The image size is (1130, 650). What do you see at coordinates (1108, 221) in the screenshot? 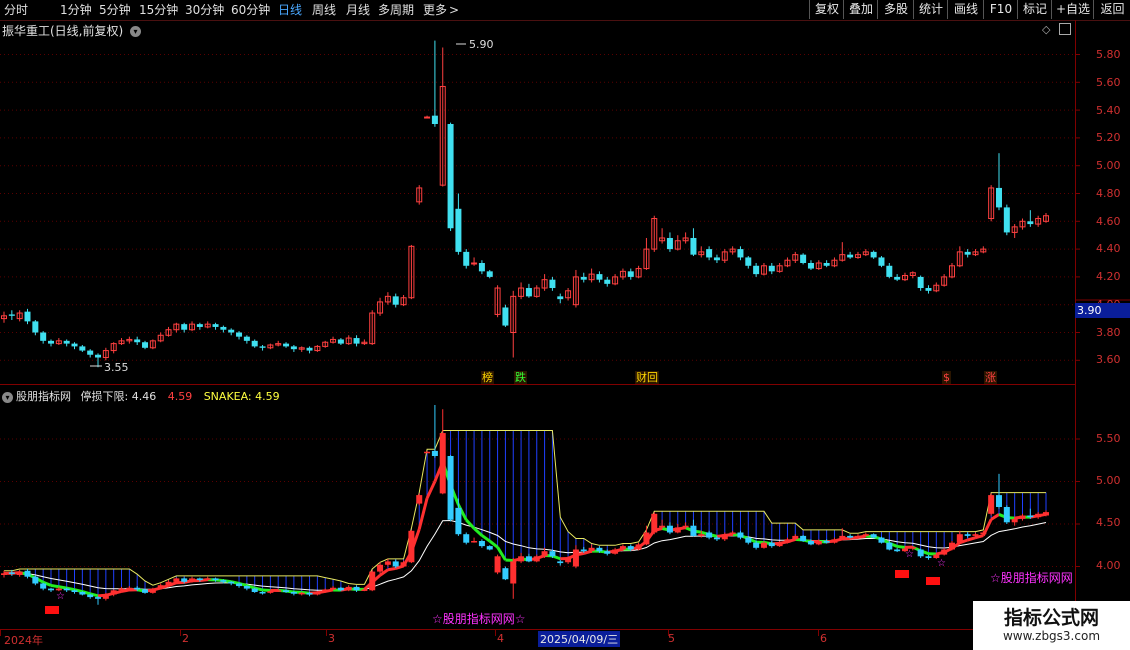
I see `y-tick: 4.60` at bounding box center [1108, 221].